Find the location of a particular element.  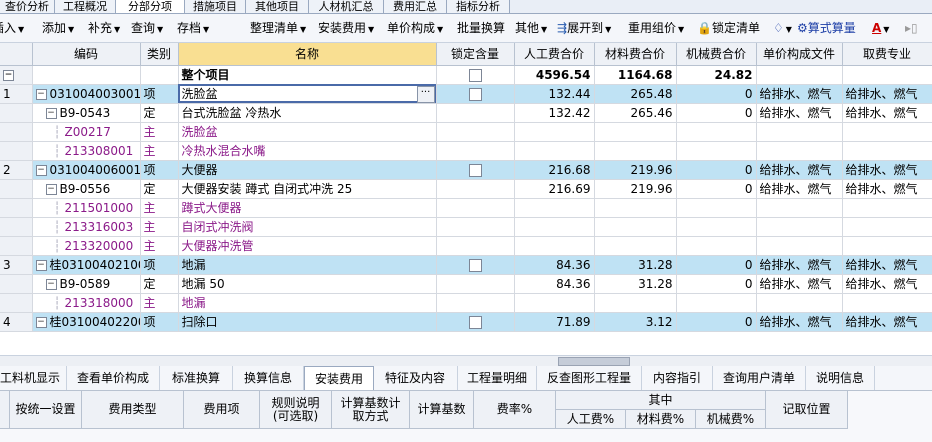

install-fee-button: 安装费用 ▼ is located at coordinates (346, 28).